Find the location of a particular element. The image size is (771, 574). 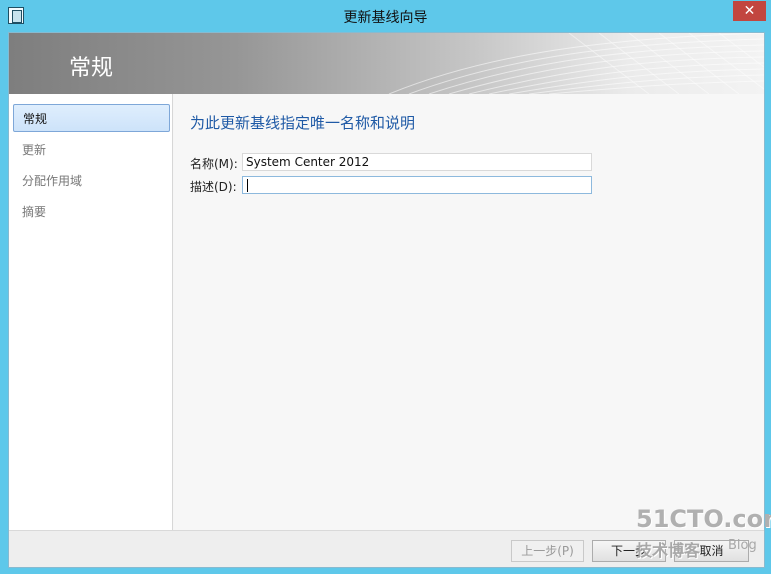

name-label: 名称(M): is located at coordinates (214, 164).